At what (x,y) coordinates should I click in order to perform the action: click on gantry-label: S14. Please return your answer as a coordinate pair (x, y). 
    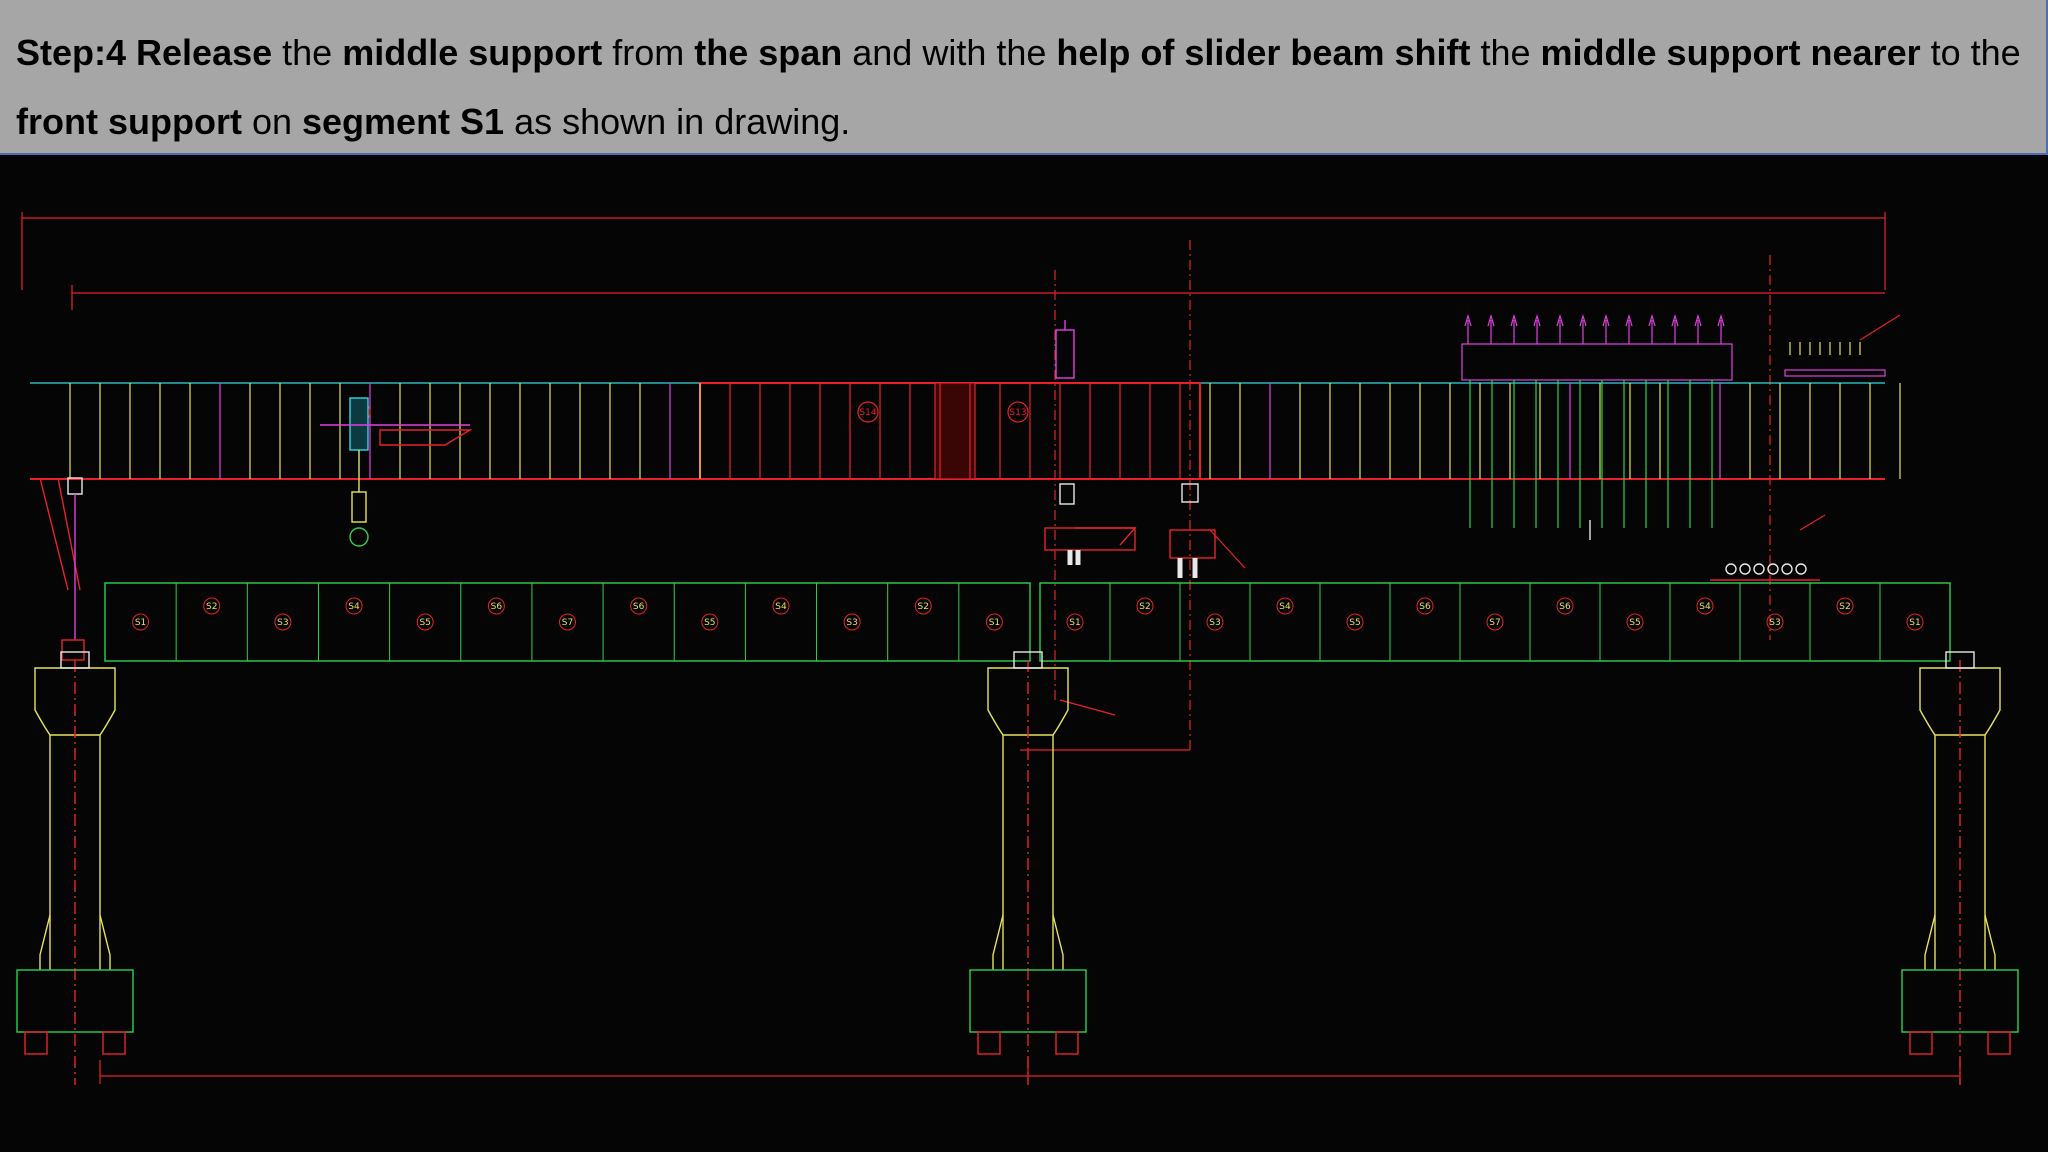
    Looking at the image, I should click on (867, 413).